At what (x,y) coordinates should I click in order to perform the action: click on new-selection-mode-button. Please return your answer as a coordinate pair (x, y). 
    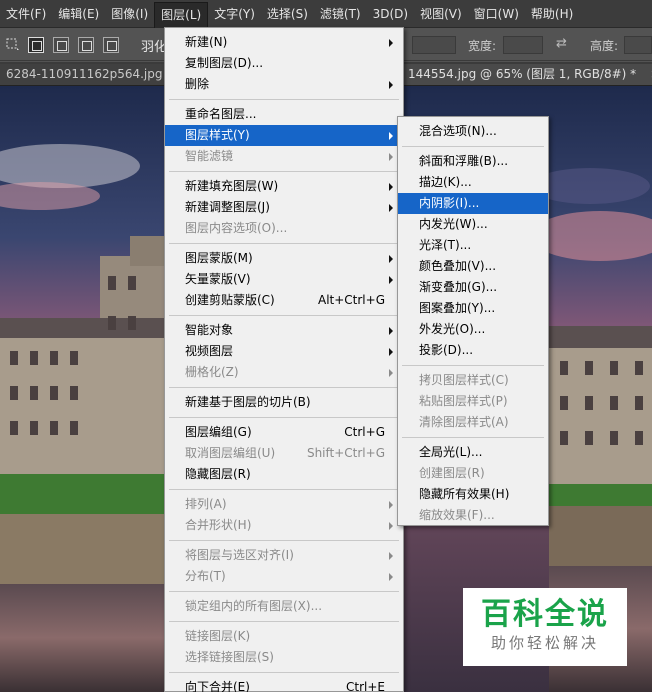
    Looking at the image, I should click on (36, 45).